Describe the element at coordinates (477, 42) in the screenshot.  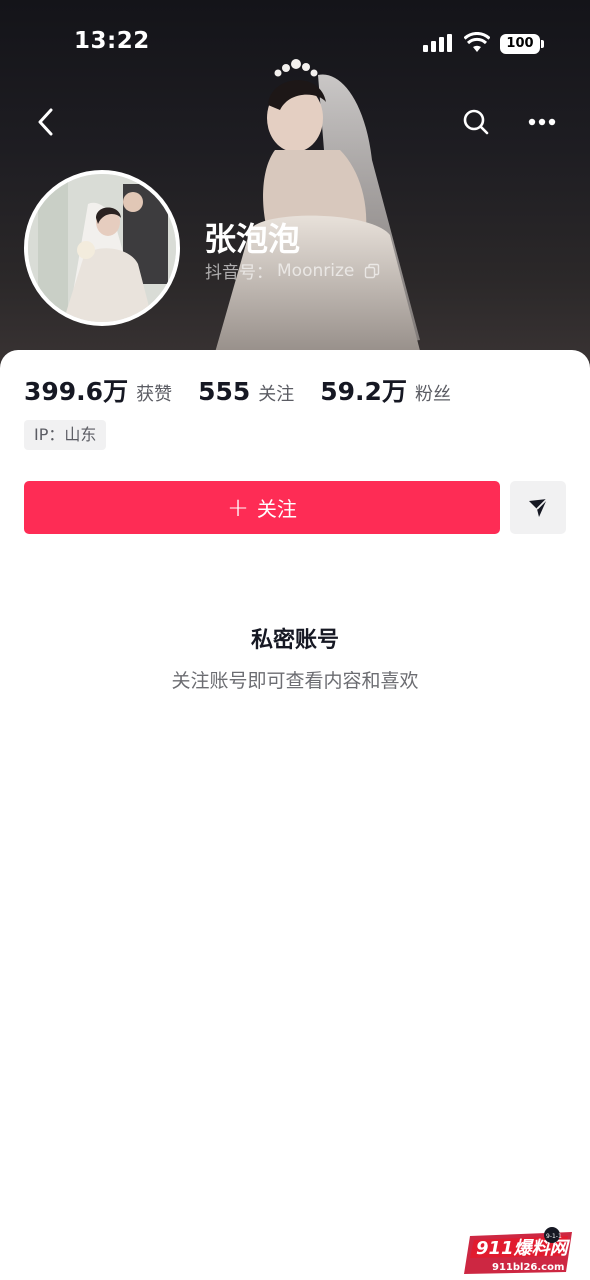
I see `wifi-icon` at that location.